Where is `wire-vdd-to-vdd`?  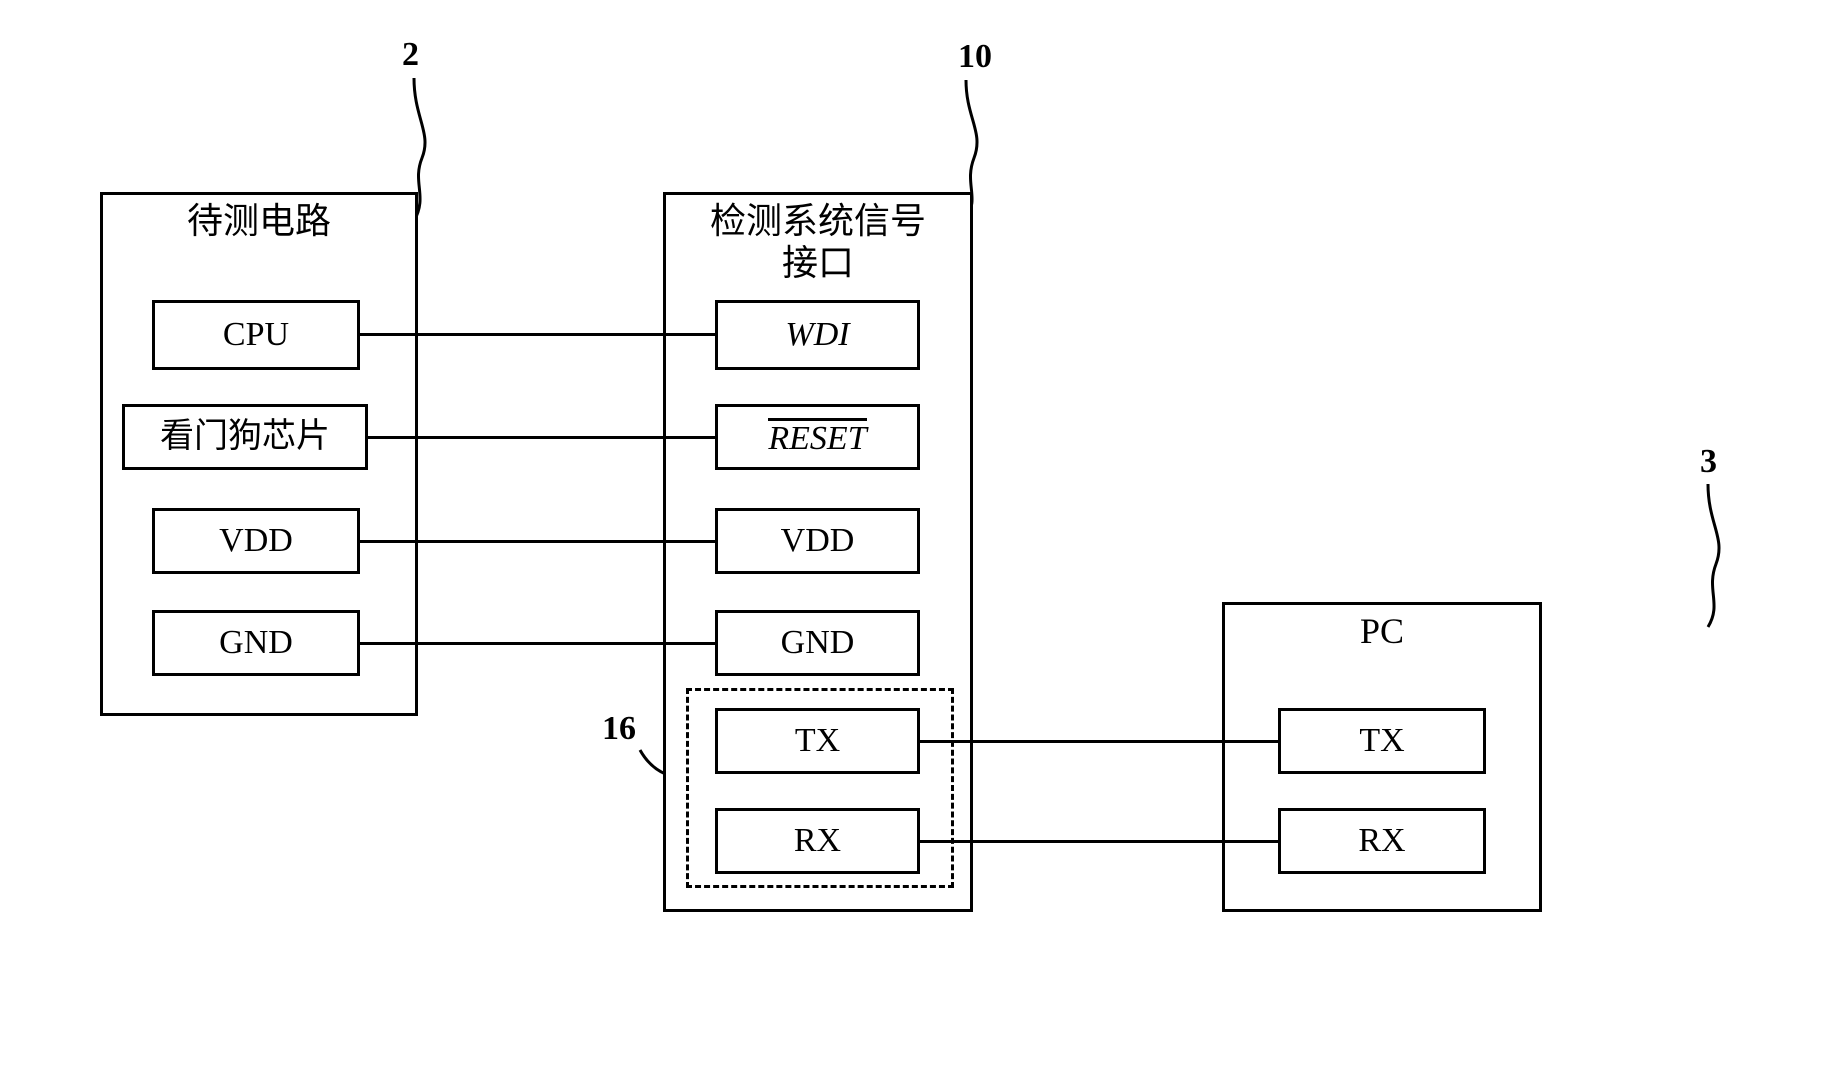
wire-vdd-to-vdd is located at coordinates (537, 541).